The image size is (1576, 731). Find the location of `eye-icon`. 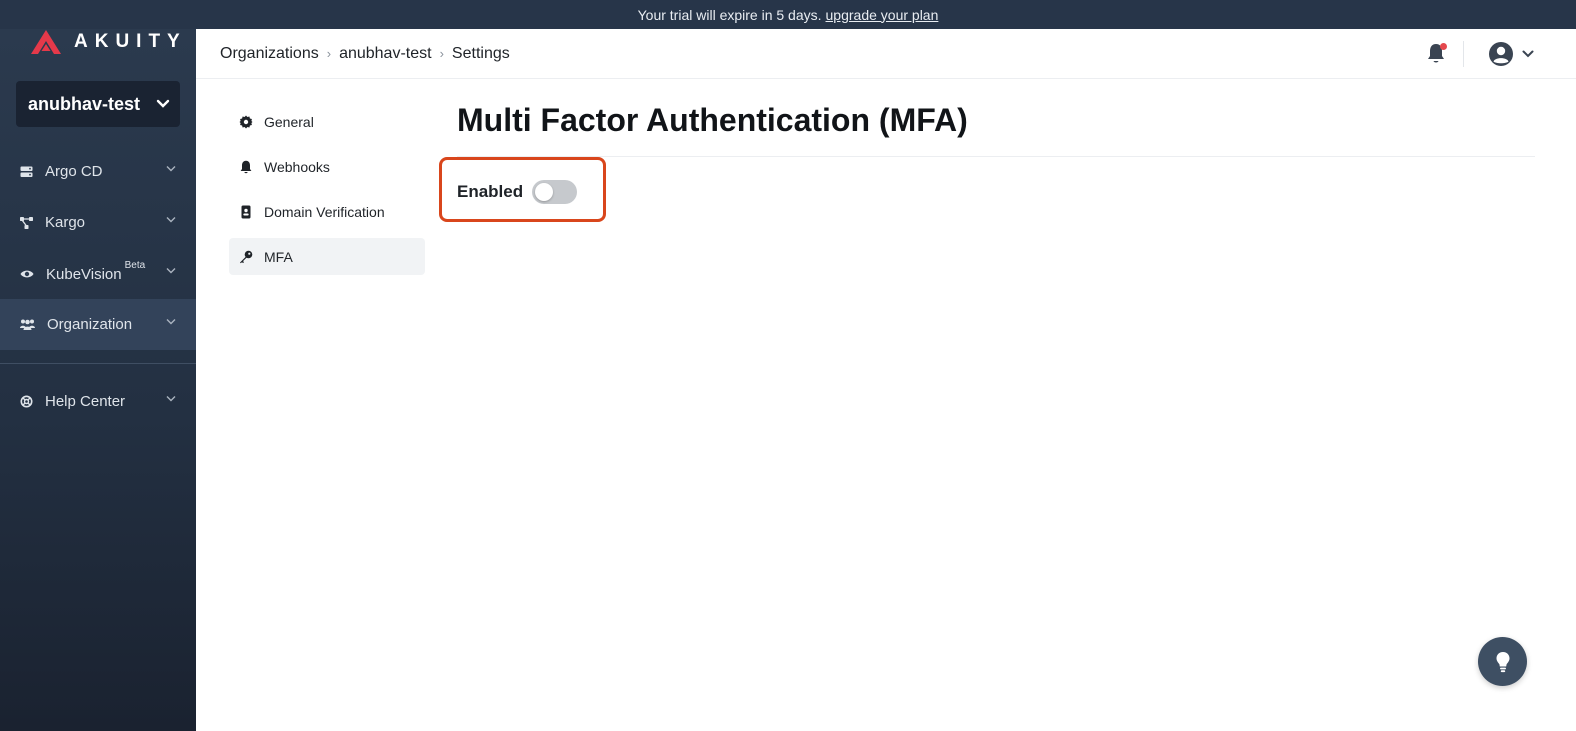

eye-icon is located at coordinates (27, 273).